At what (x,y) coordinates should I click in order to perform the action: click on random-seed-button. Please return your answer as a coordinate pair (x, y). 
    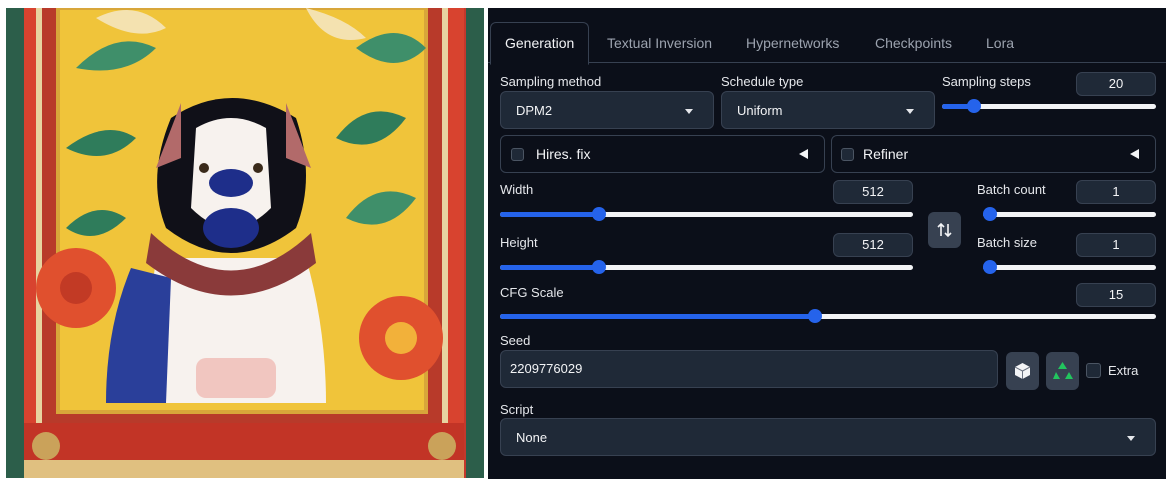
    Looking at the image, I should click on (1022, 371).